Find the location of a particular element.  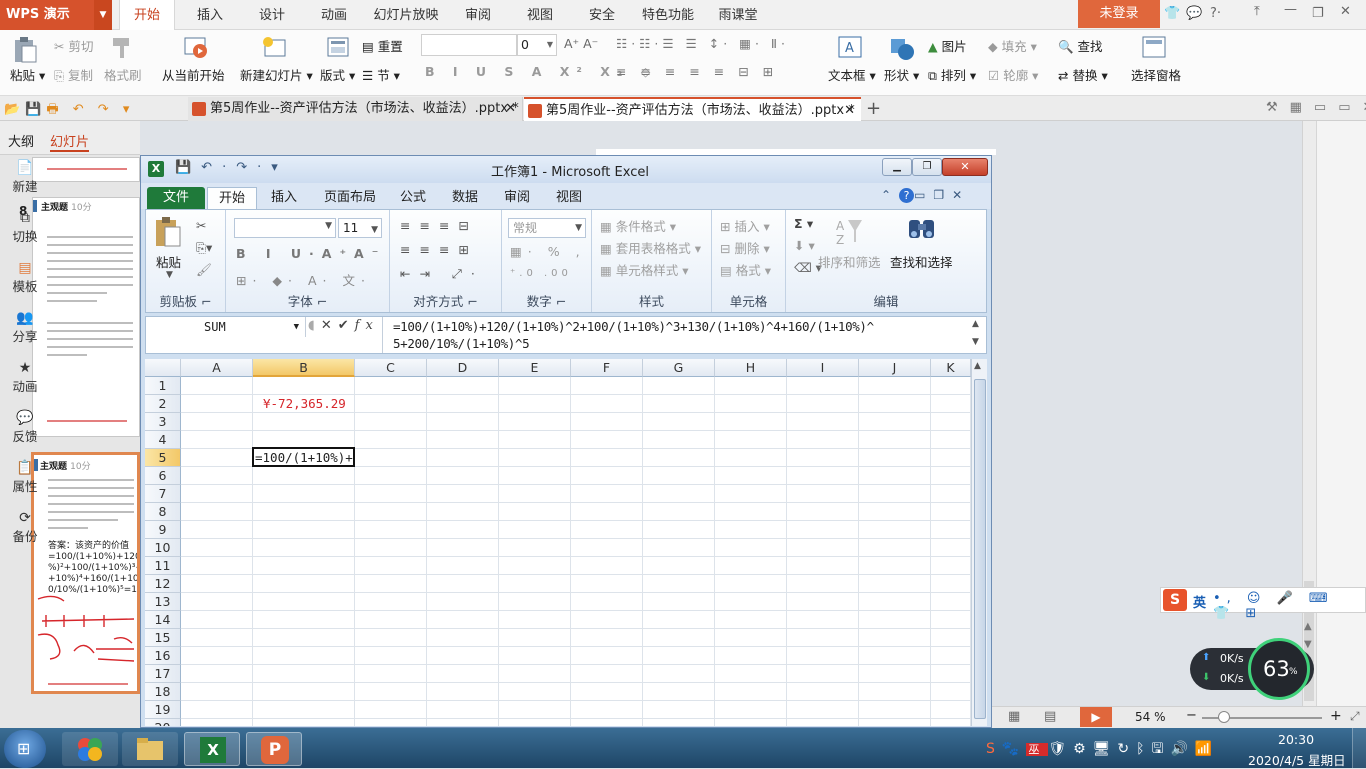

taskbar-browser is located at coordinates (90, 749).